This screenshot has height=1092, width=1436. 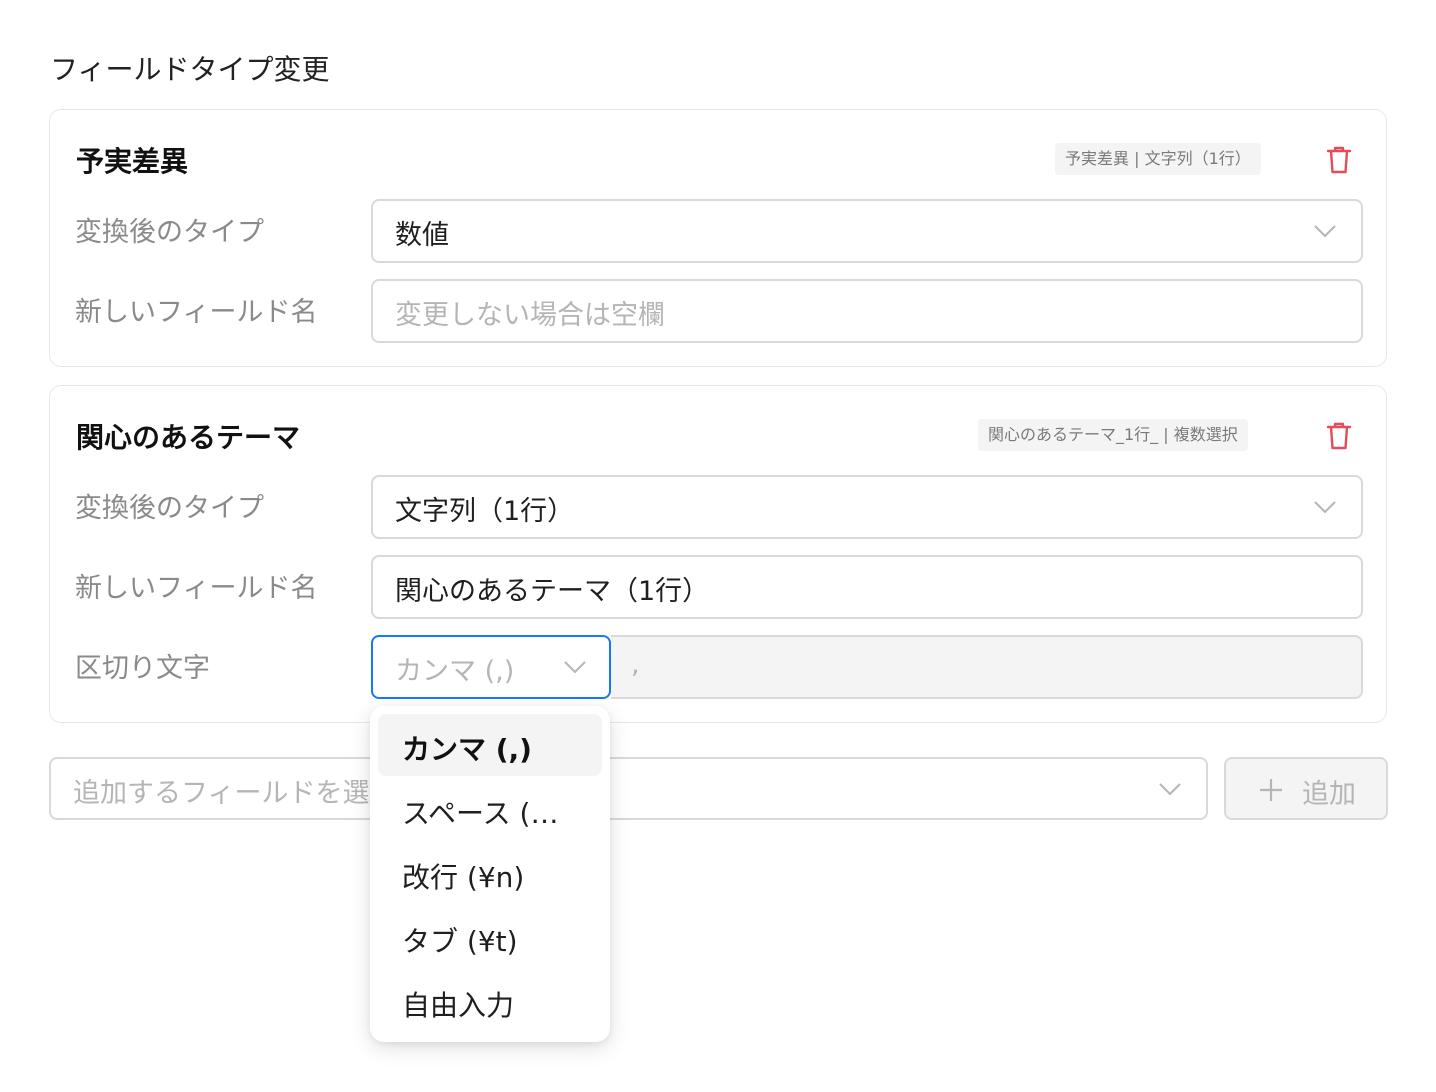 What do you see at coordinates (867, 587) in the screenshot?
I see `new-field-name-input: 関心のあるテーマ（1行）` at bounding box center [867, 587].